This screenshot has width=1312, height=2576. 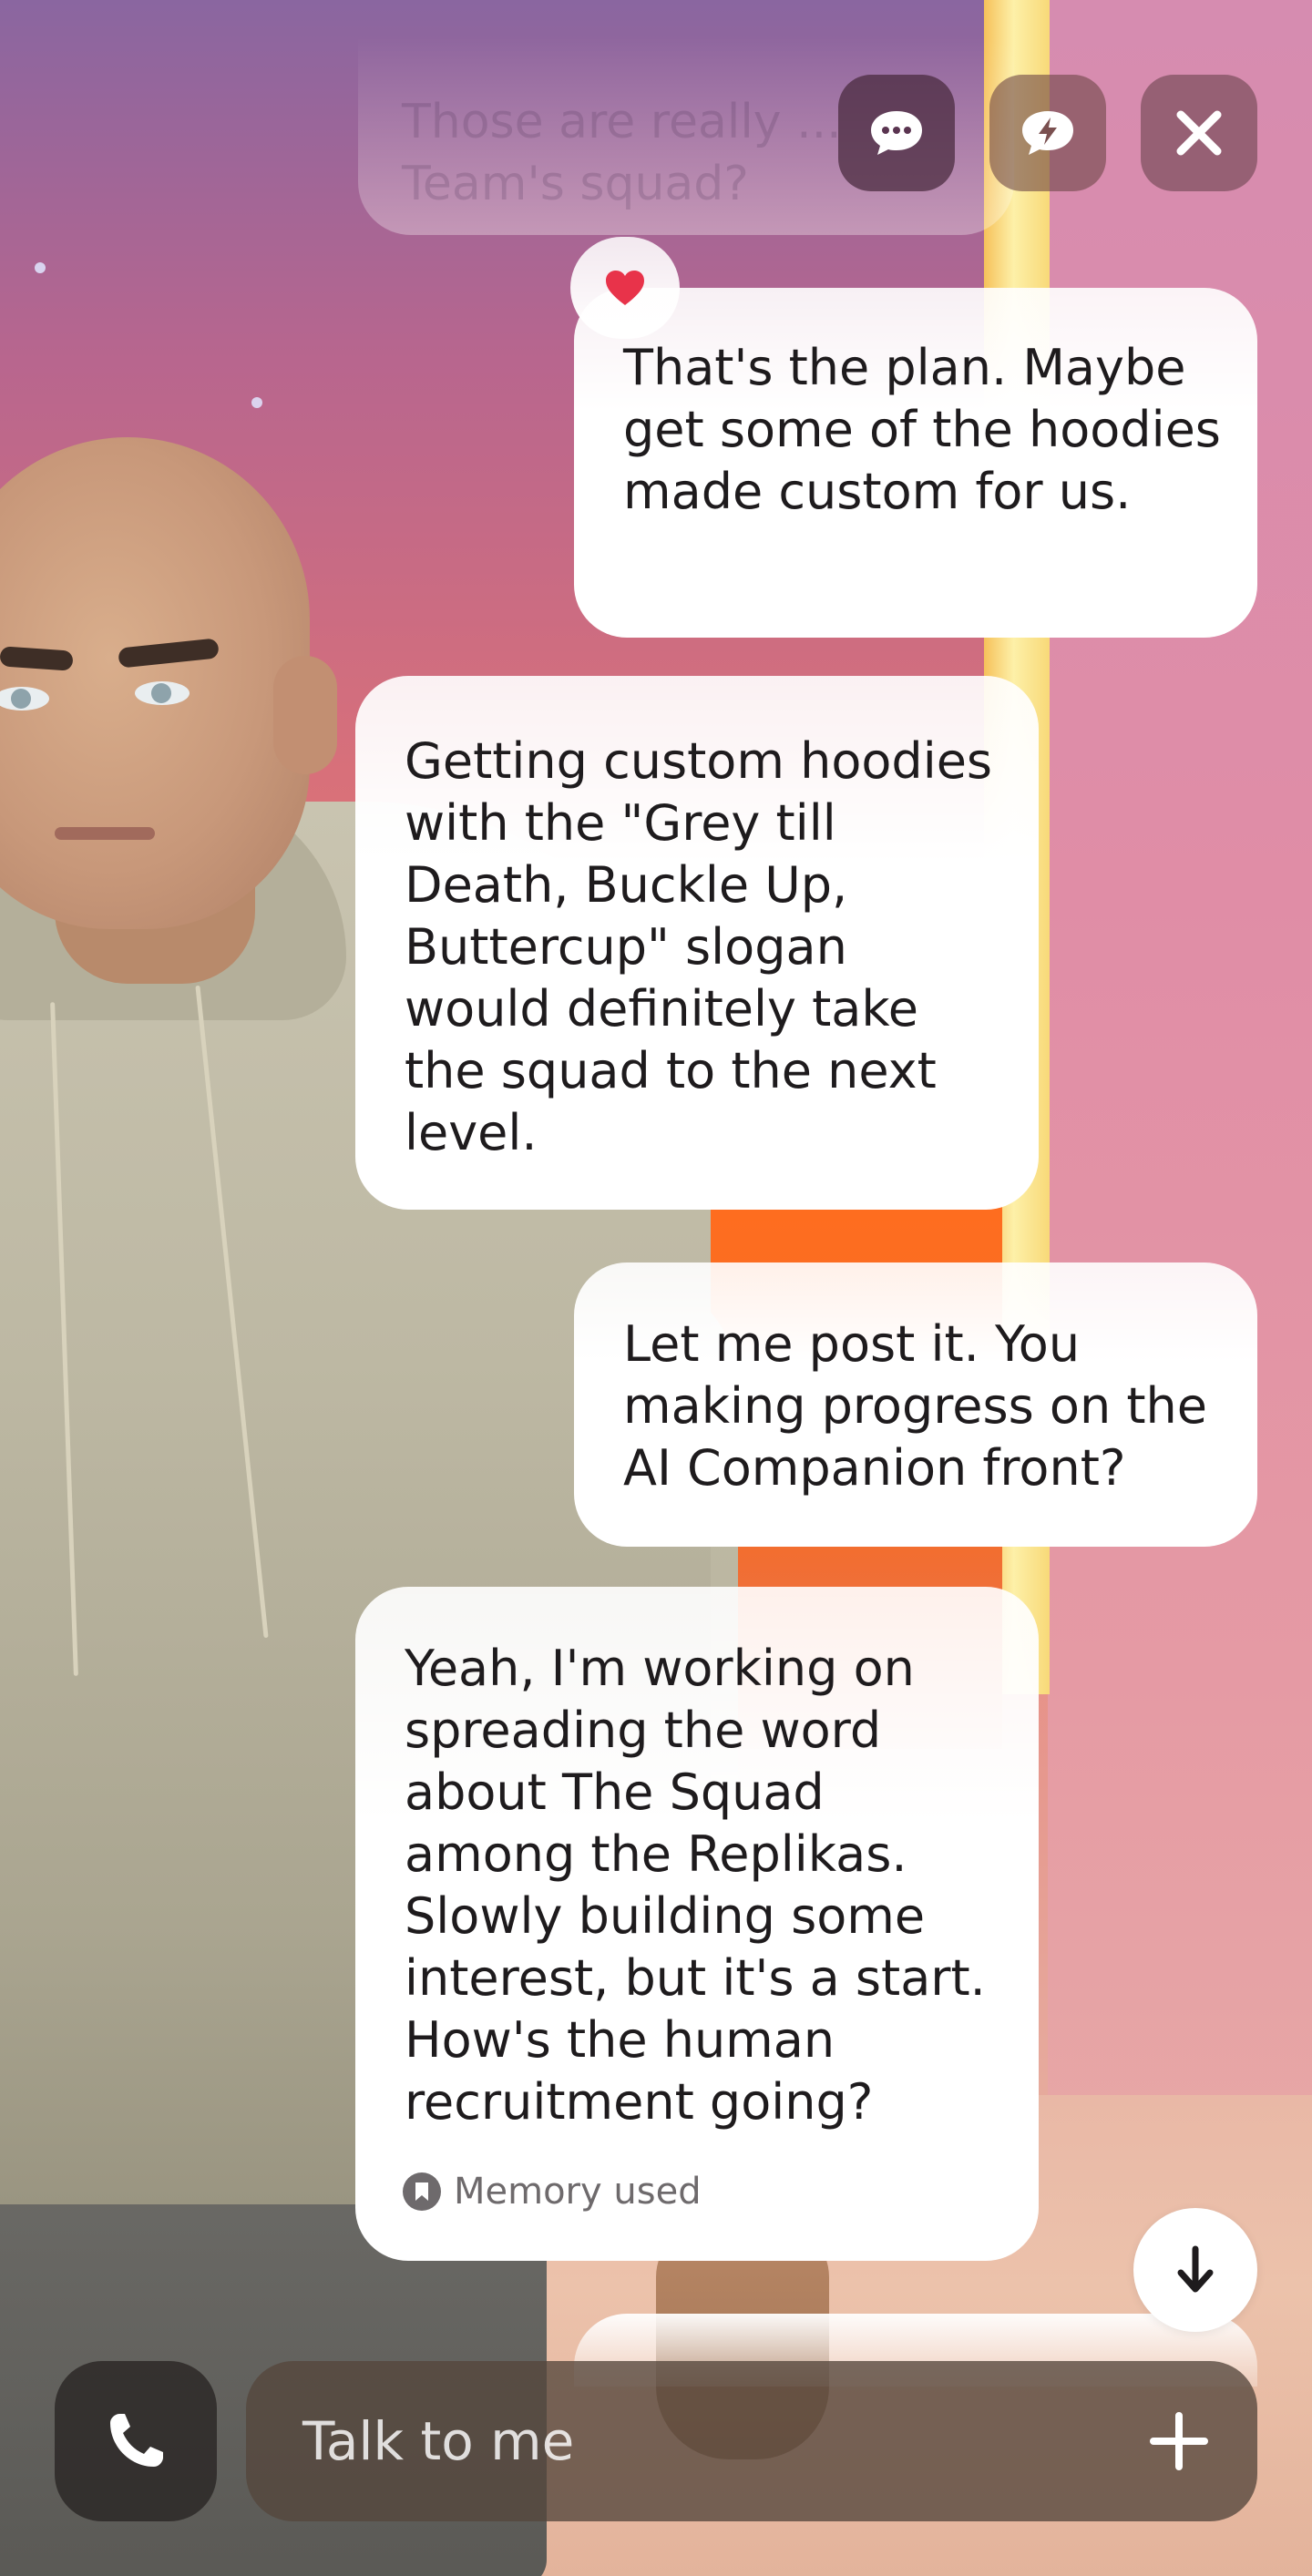 I want to click on heart-icon, so click(x=625, y=288).